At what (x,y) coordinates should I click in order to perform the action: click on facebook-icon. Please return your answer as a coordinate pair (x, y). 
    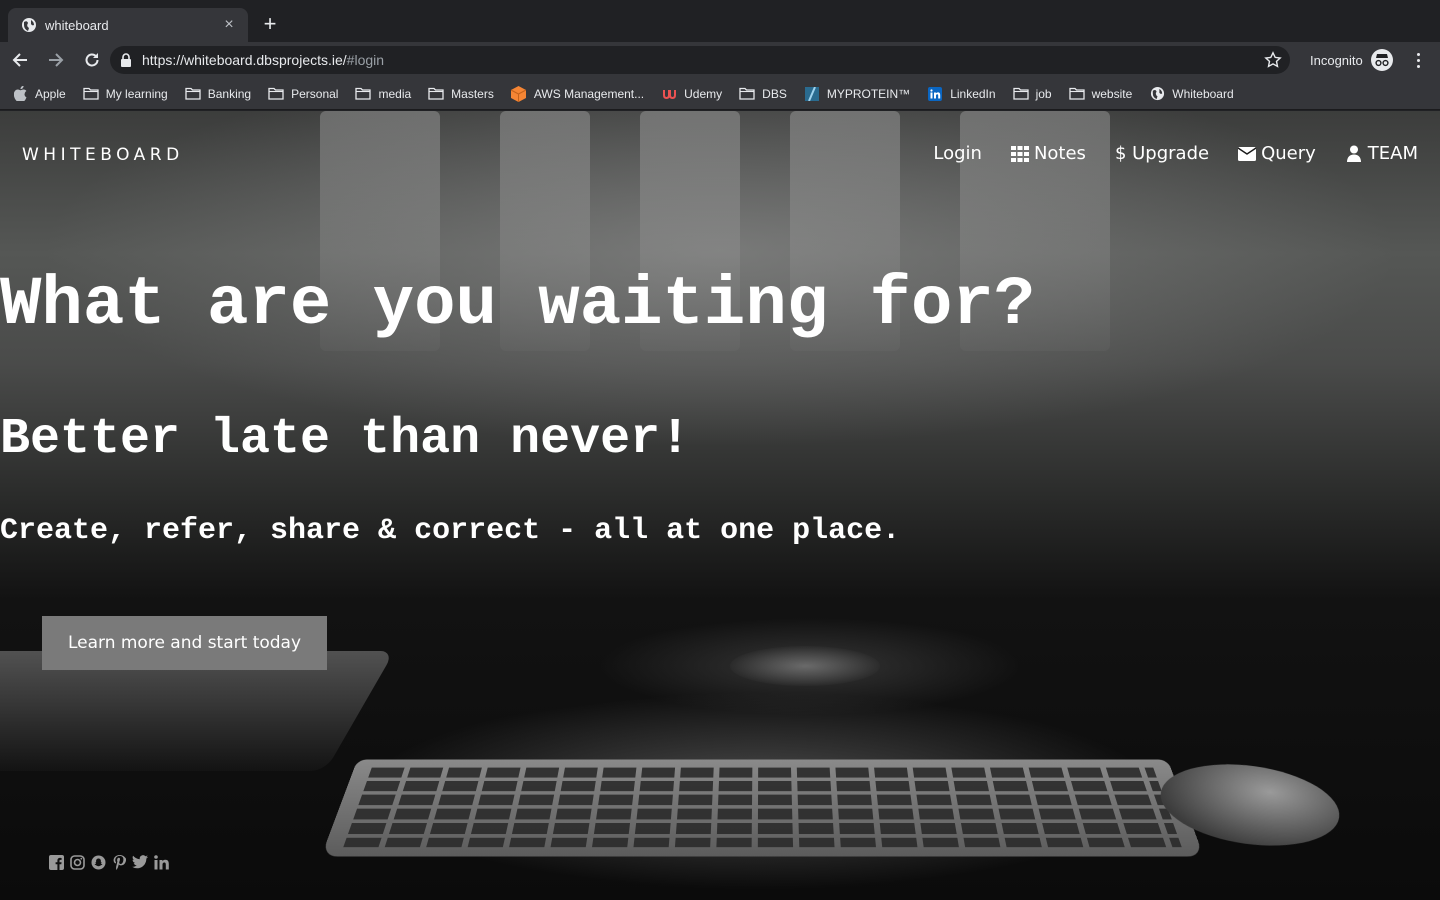
    Looking at the image, I should click on (56, 862).